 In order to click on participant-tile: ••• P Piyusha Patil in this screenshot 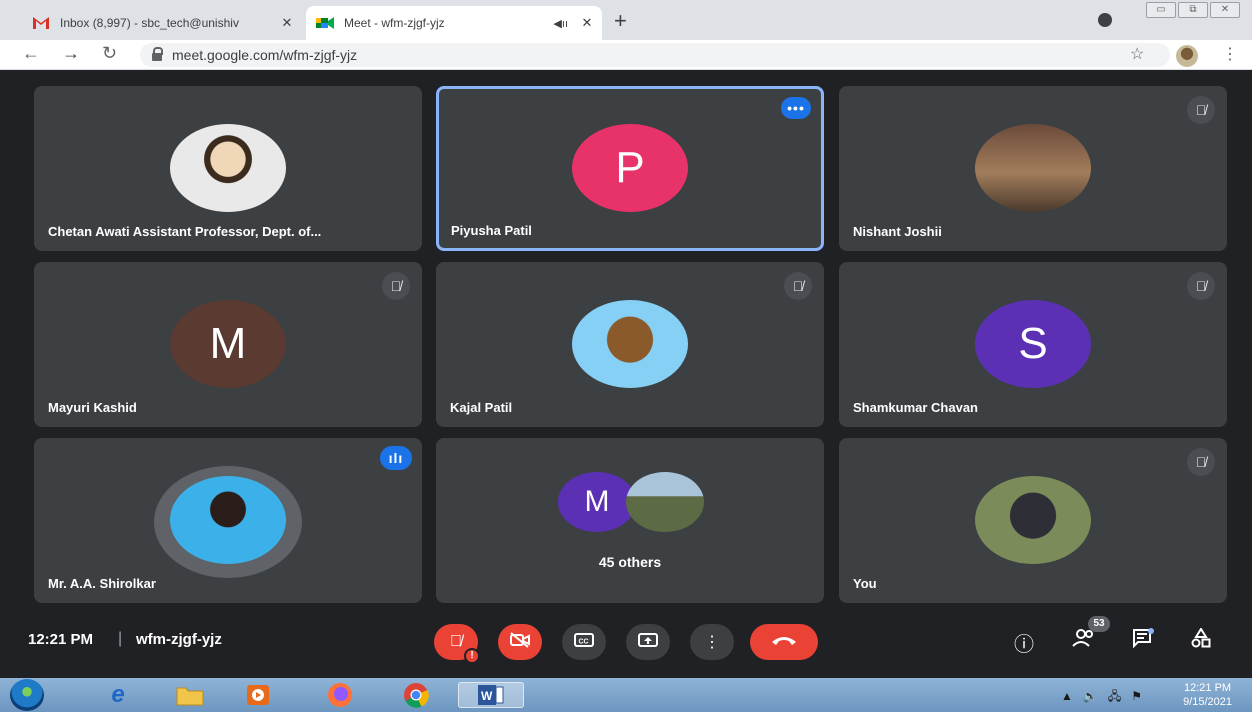, I will do `click(630, 168)`.